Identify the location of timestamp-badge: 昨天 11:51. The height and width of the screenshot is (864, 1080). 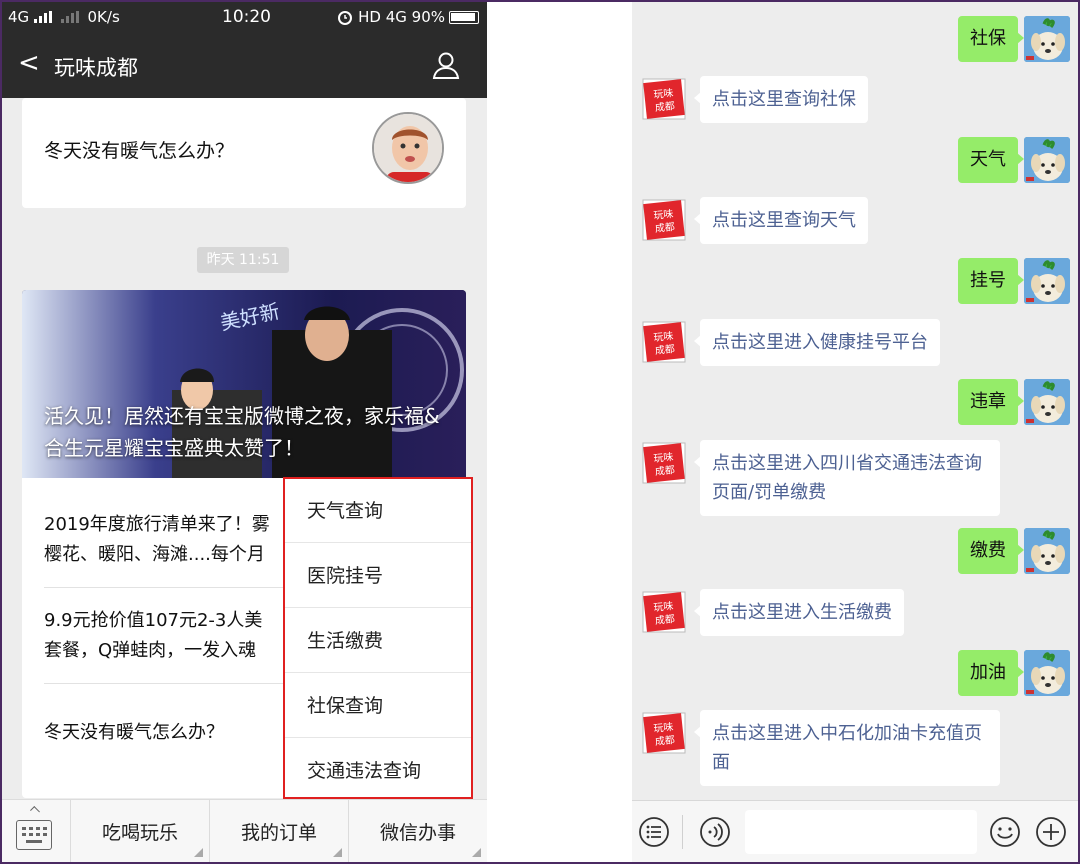
(243, 260).